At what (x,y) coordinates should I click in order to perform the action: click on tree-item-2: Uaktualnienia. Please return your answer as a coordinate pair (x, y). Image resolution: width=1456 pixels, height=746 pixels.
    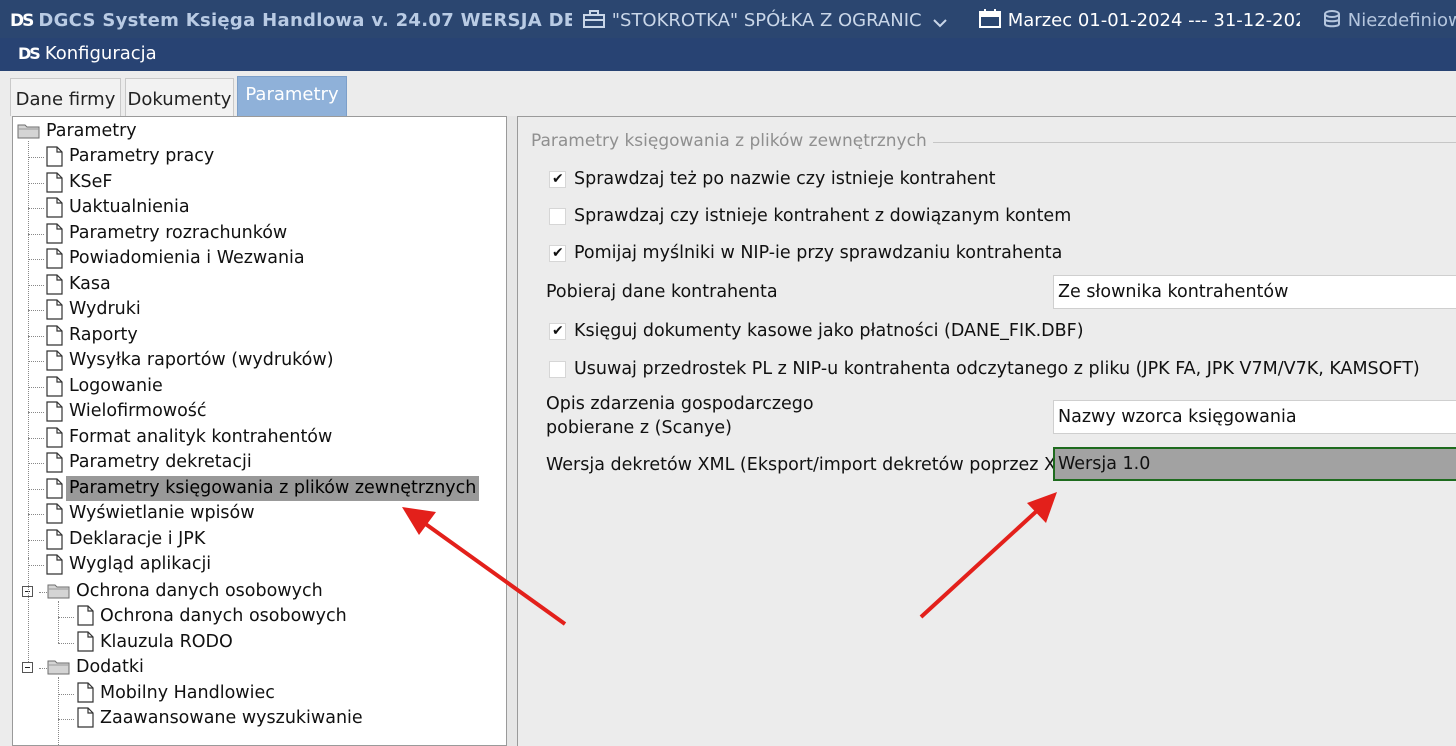
    Looking at the image, I should click on (129, 207).